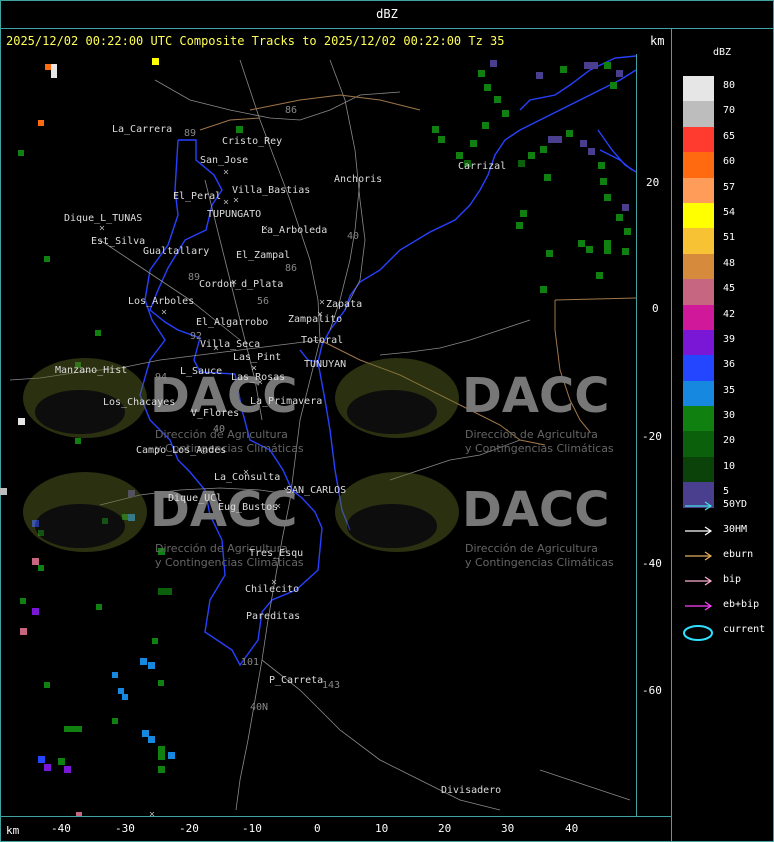 The height and width of the screenshot is (842, 774). Describe the element at coordinates (252, 828) in the screenshot. I see `x-tick-label: -10` at that location.